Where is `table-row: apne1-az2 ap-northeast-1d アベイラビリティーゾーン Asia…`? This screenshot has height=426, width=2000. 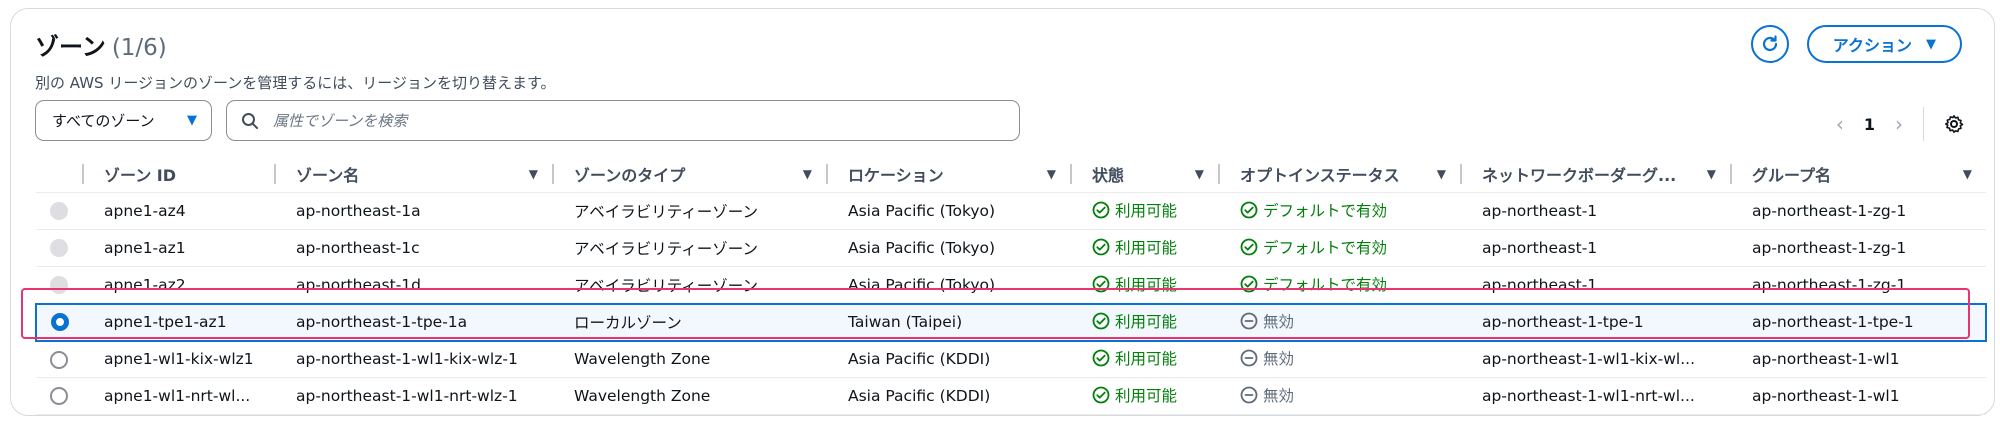 table-row: apne1-az2 ap-northeast-1d アベイラビリティーゾーン Asia… is located at coordinates (1011, 285).